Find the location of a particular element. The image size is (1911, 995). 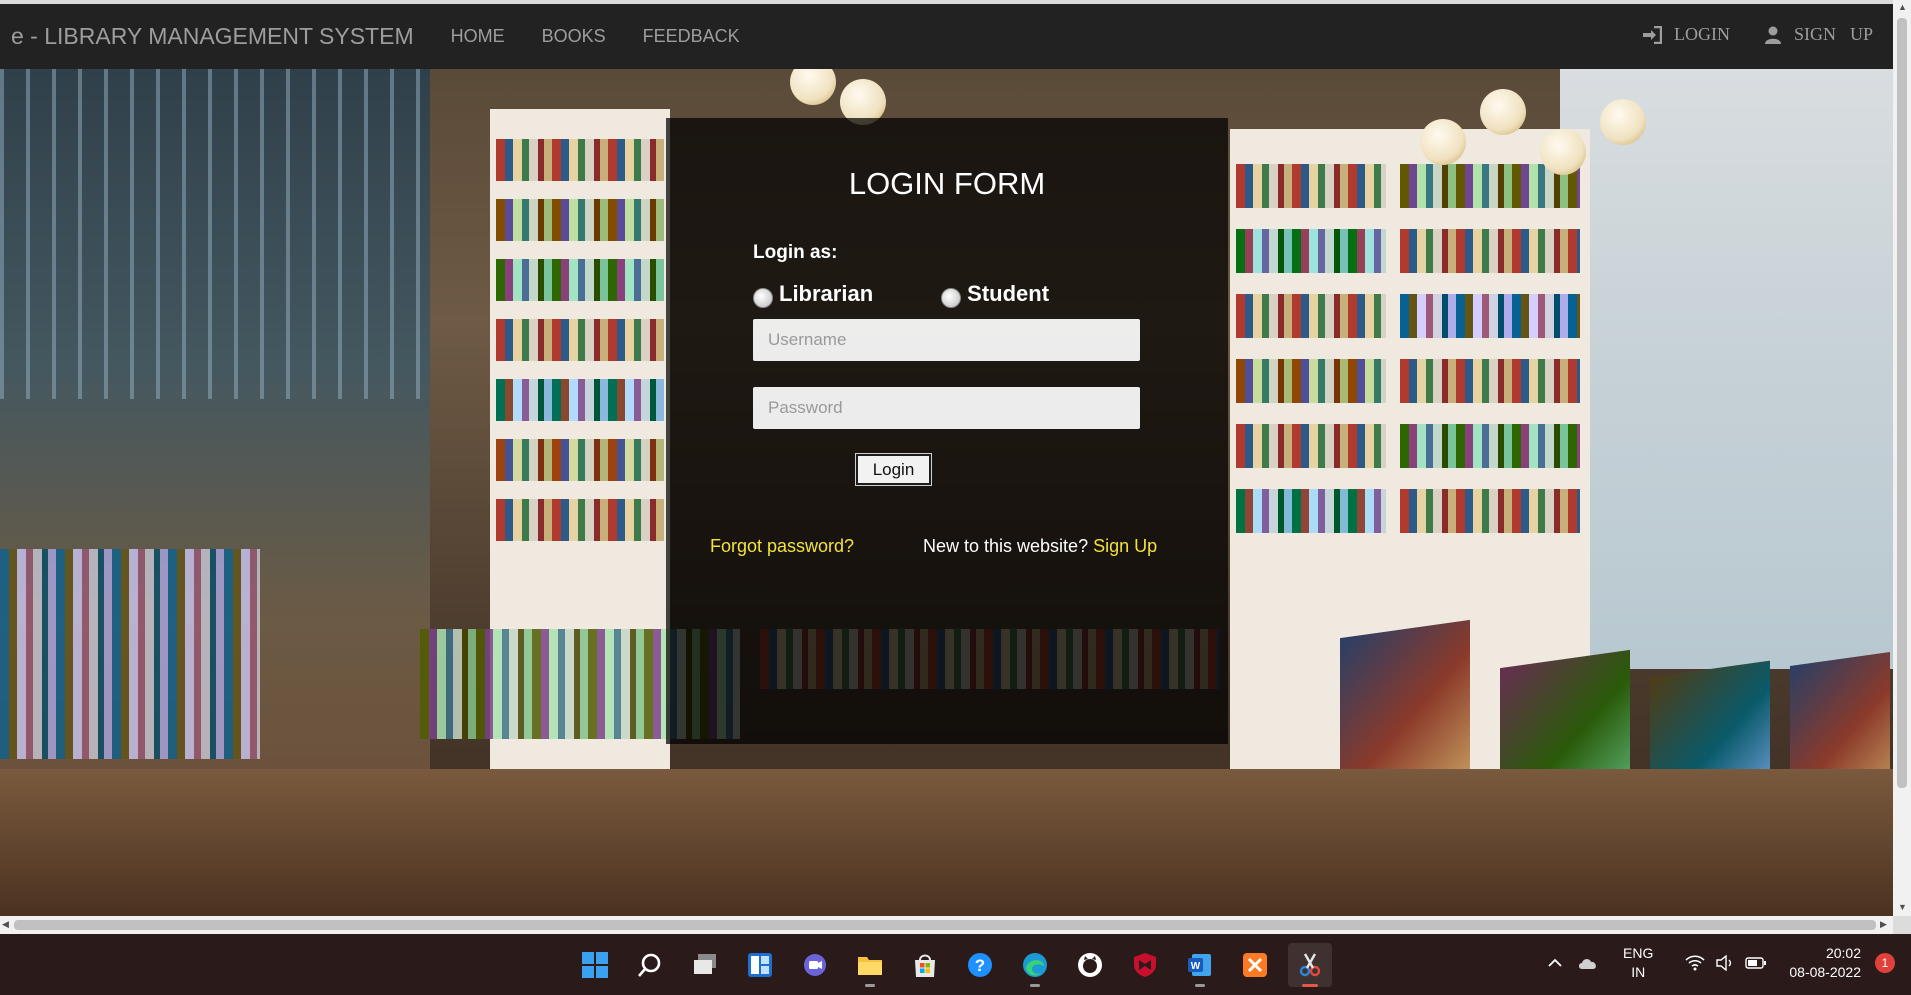

task-view-icon is located at coordinates (705, 965).